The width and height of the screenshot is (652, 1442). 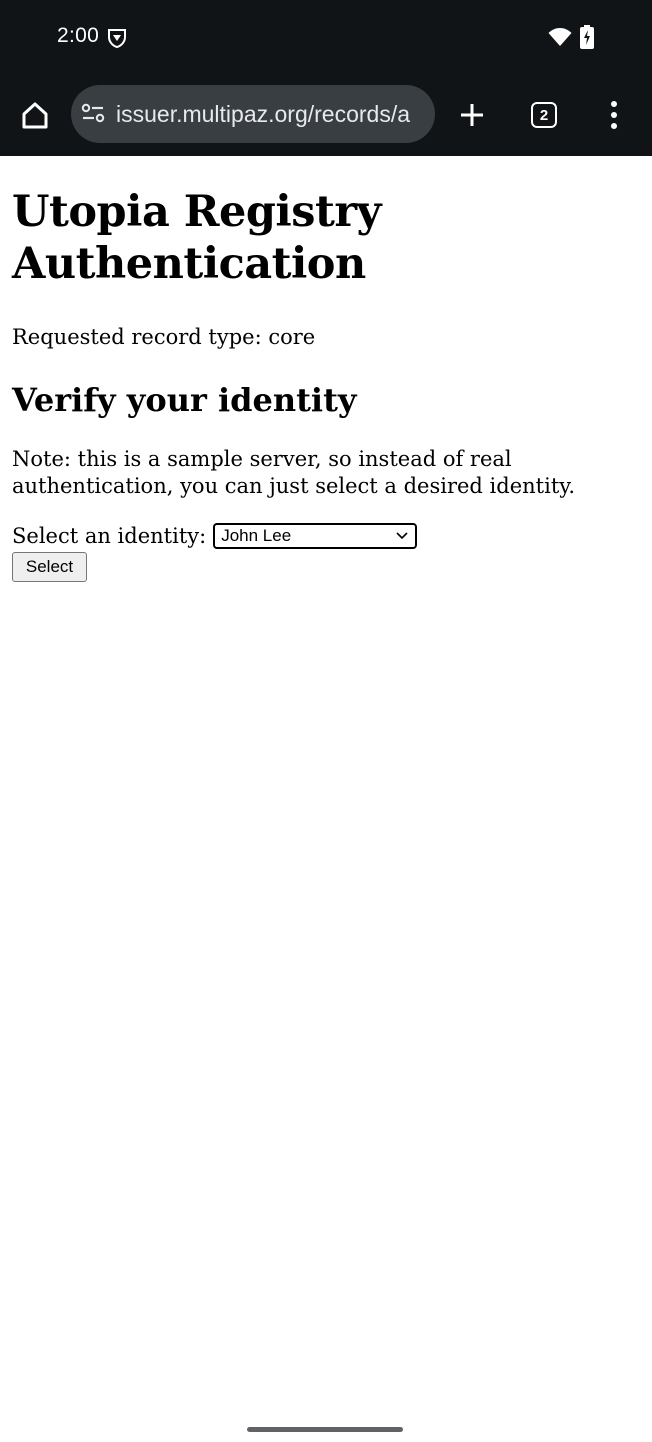 What do you see at coordinates (93, 114) in the screenshot?
I see `site-info-icon` at bounding box center [93, 114].